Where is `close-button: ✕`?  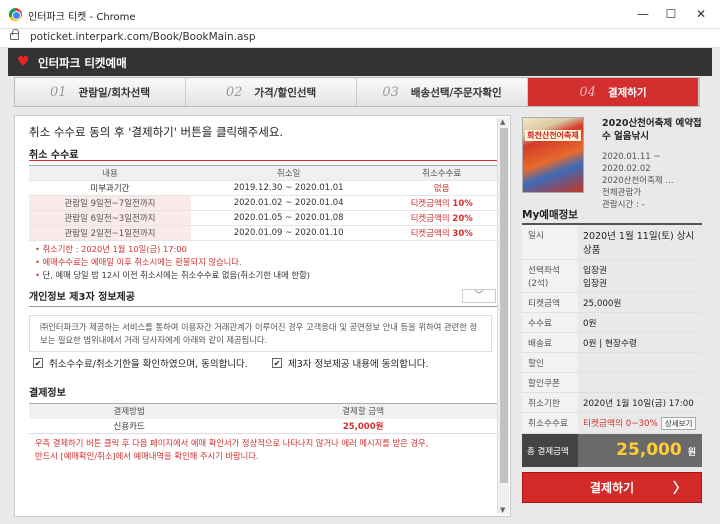 close-button: ✕ is located at coordinates (701, 14).